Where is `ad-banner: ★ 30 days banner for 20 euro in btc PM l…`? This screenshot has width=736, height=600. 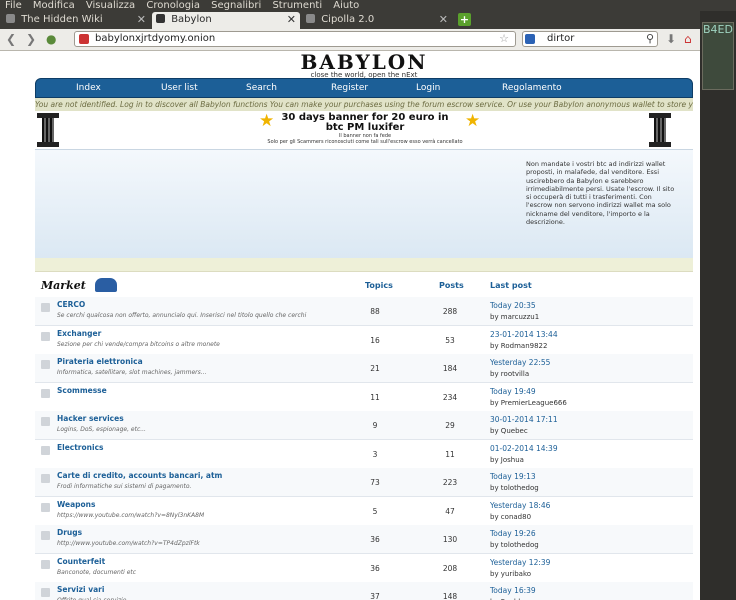 ad-banner: ★ 30 days banner for 20 euro in btc PM l… is located at coordinates (364, 130).